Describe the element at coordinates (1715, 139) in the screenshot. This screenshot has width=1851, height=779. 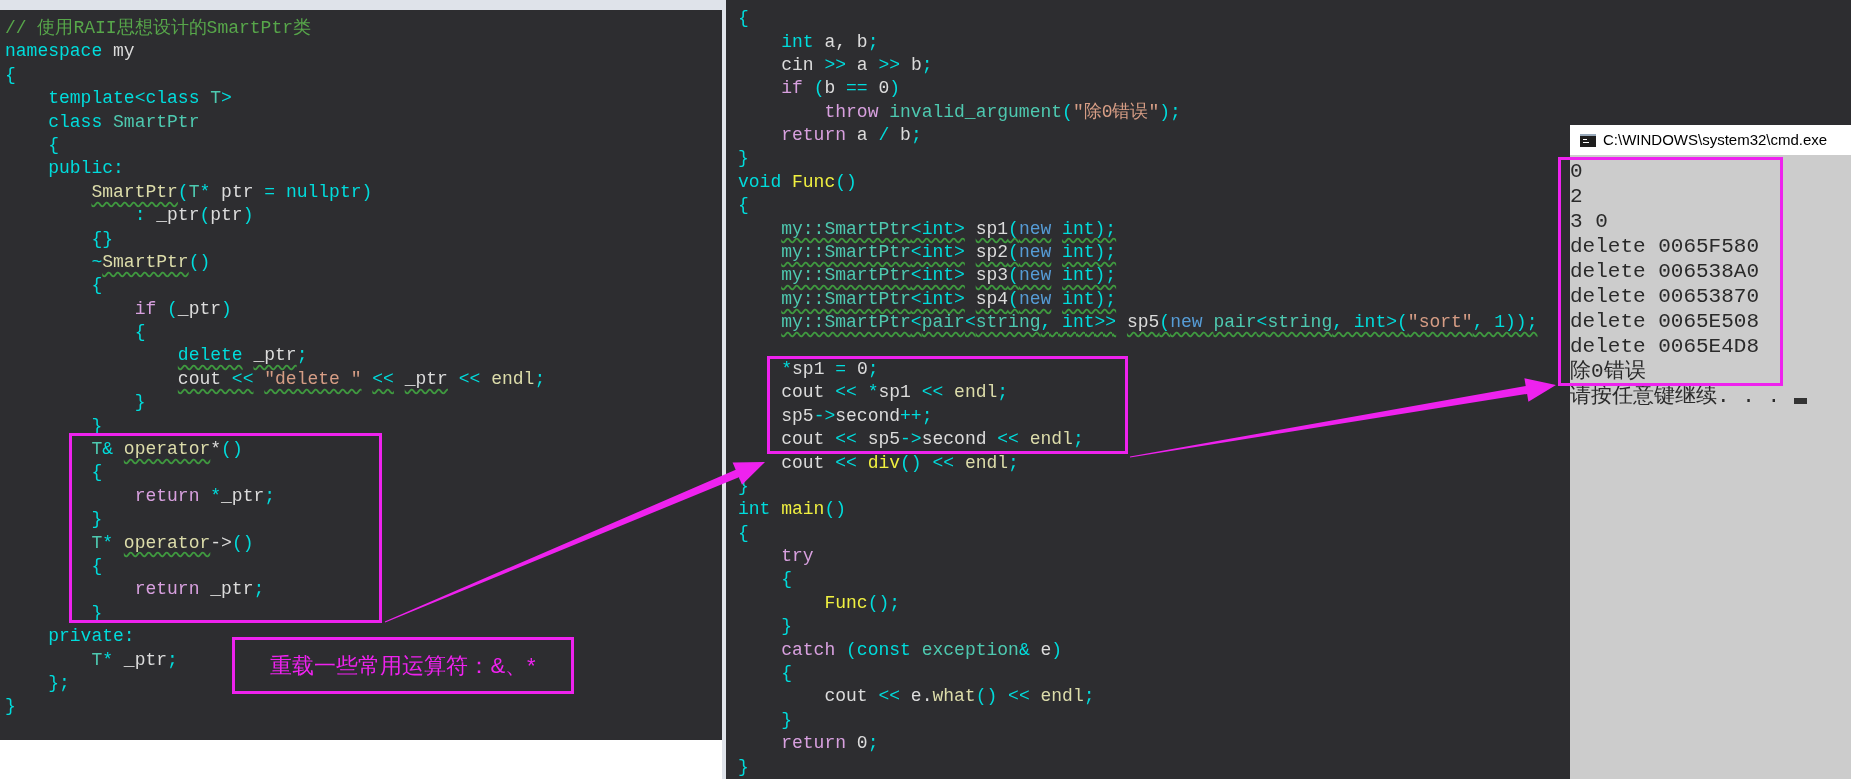
I see `console-title: C:\WINDOWS\system32\cmd.exe` at that location.